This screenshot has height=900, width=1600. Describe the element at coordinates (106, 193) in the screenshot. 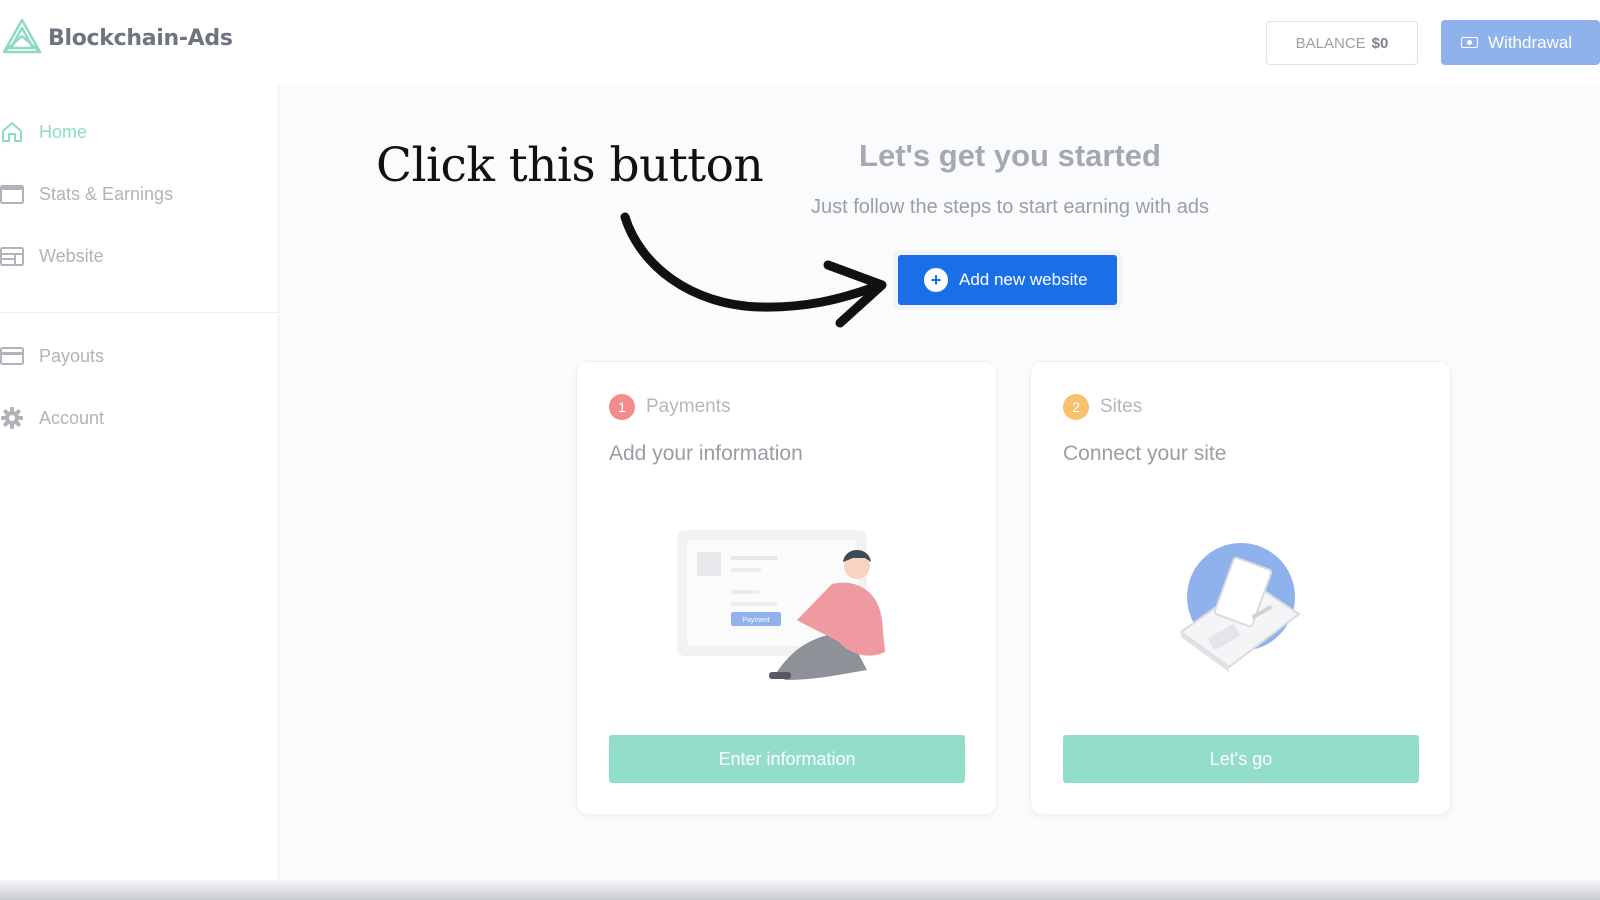

I see `sidebar-item-label: Stats & Earnings` at that location.